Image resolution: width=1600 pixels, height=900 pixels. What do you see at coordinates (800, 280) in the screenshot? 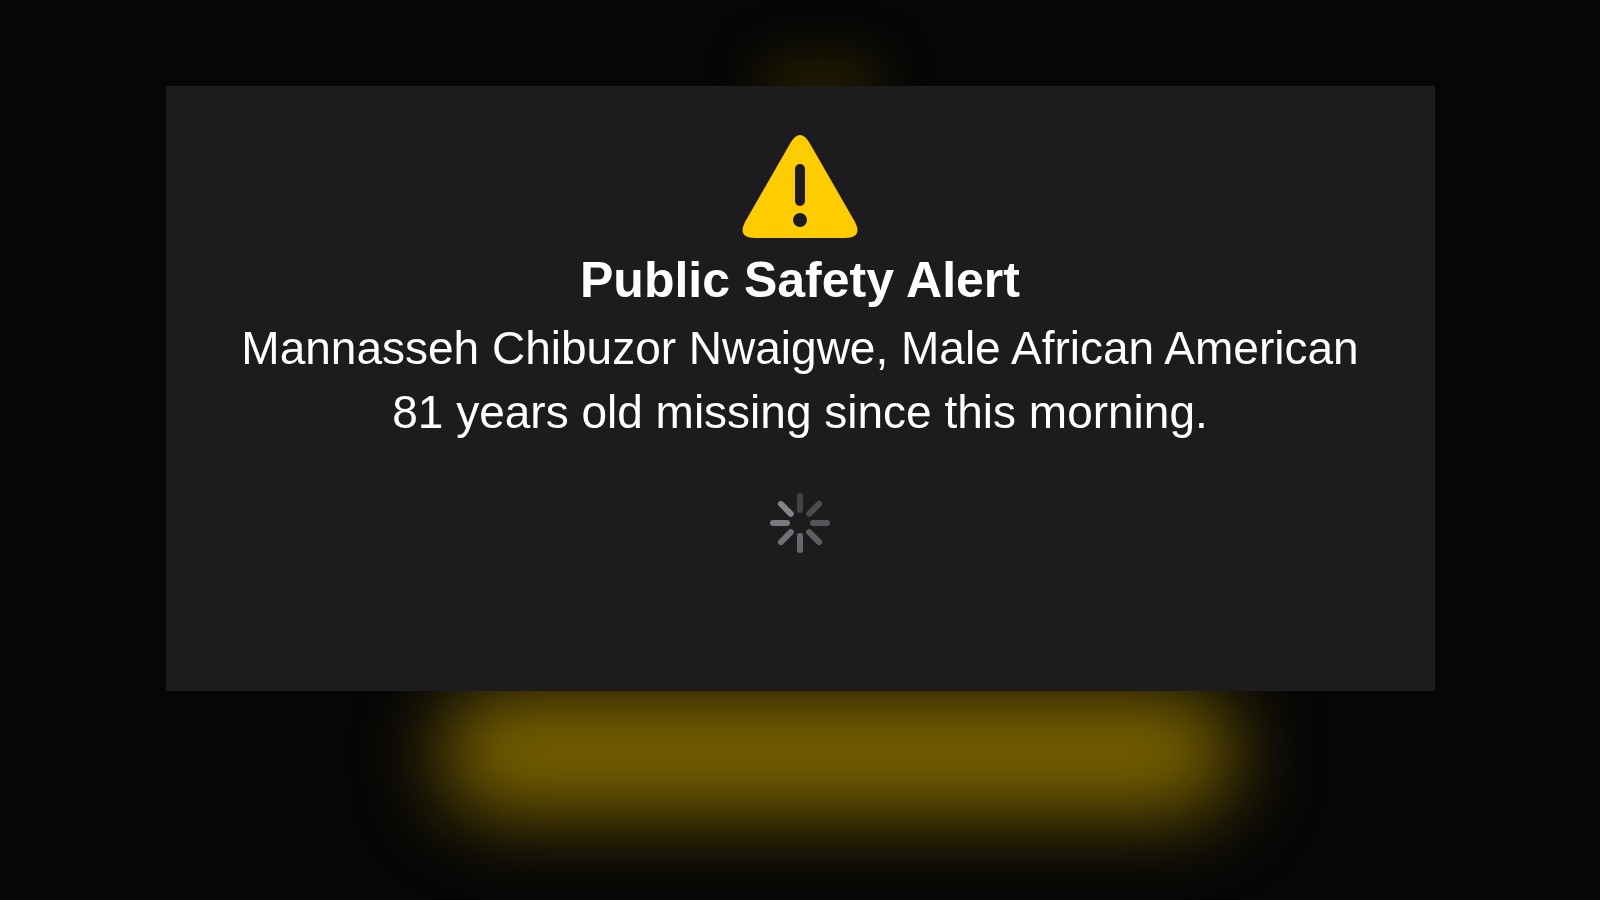
I see `alert-title: Public Safety Alert` at bounding box center [800, 280].